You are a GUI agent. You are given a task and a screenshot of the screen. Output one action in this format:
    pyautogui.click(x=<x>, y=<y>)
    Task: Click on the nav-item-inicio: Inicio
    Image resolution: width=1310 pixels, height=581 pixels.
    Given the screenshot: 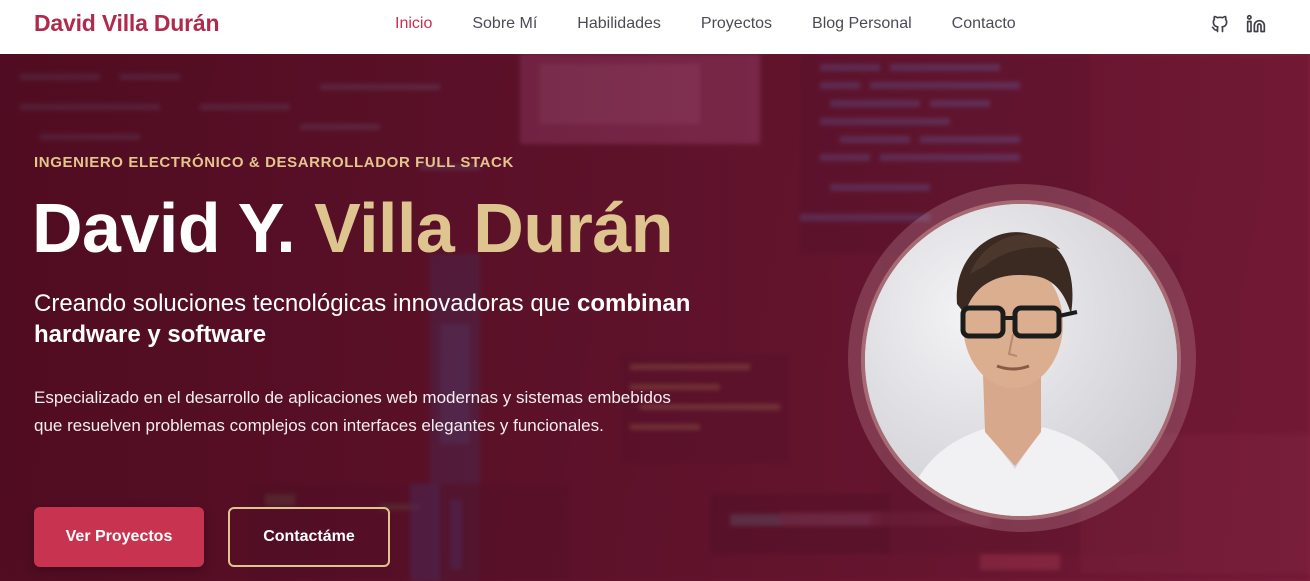 What is the action you would take?
    pyautogui.click(x=413, y=24)
    